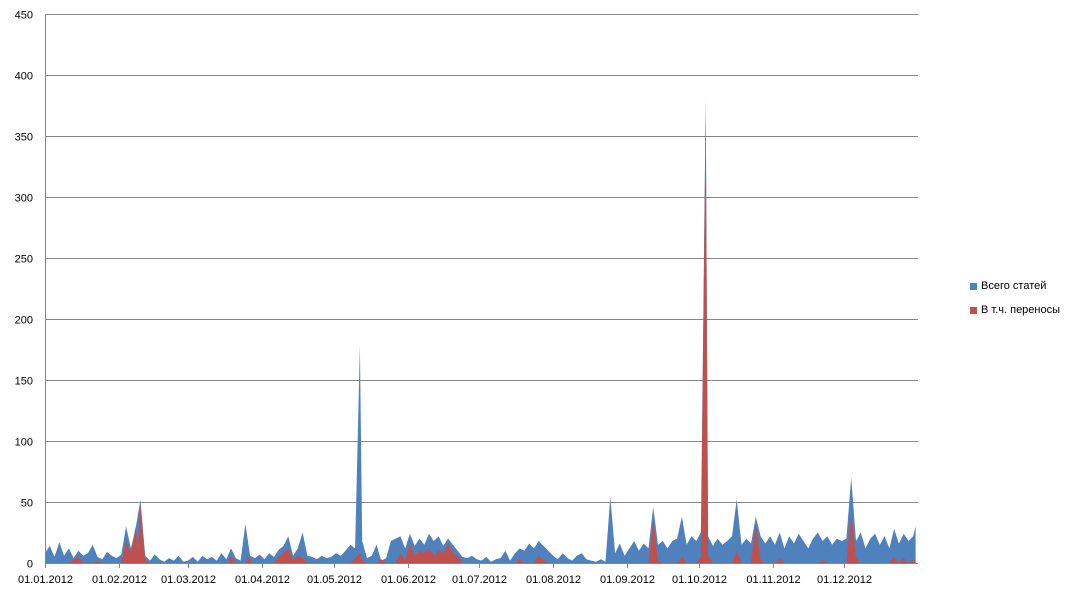 This screenshot has height=598, width=1083. What do you see at coordinates (973, 286) in the screenshot?
I see `legend-swatch-total` at bounding box center [973, 286].